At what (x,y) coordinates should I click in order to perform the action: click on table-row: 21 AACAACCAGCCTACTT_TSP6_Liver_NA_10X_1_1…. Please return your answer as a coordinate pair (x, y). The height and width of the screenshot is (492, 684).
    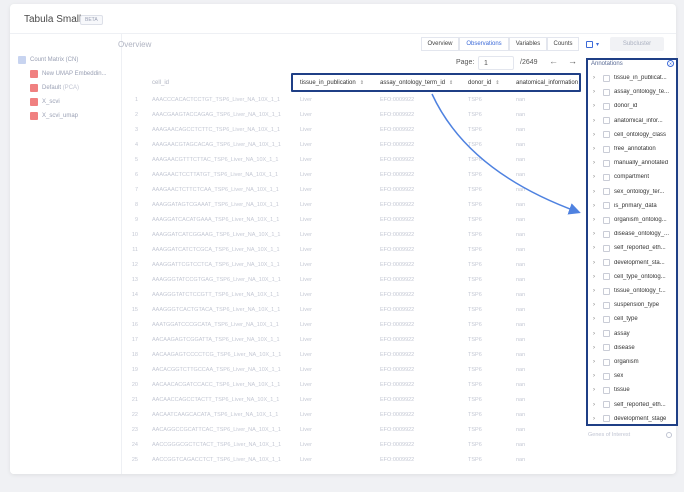
    Looking at the image, I should click on (350, 399).